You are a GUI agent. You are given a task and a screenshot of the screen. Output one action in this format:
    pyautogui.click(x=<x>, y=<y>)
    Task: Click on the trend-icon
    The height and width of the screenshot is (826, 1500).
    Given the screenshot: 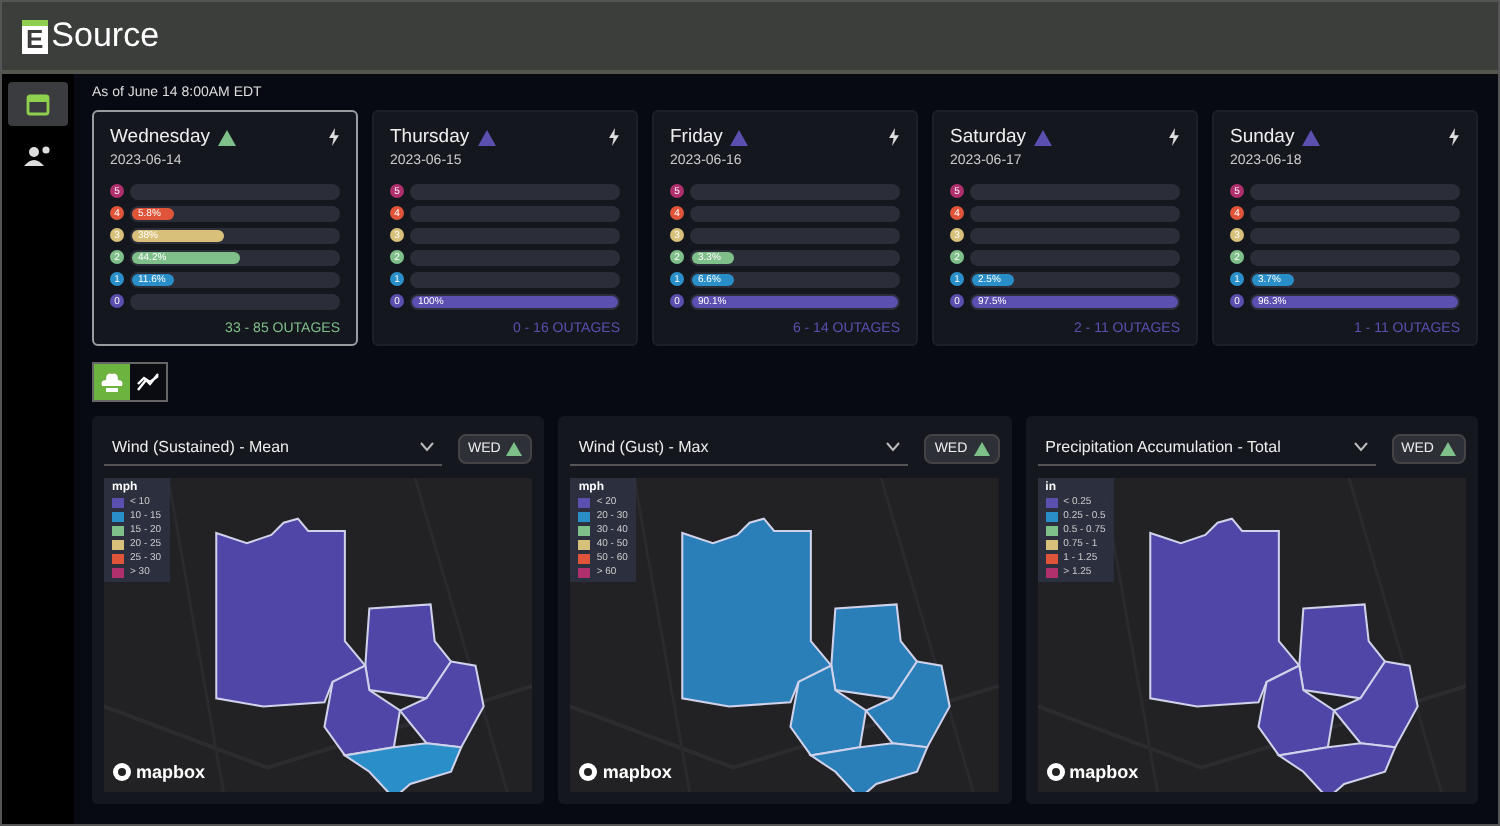 What is the action you would take?
    pyautogui.click(x=148, y=382)
    